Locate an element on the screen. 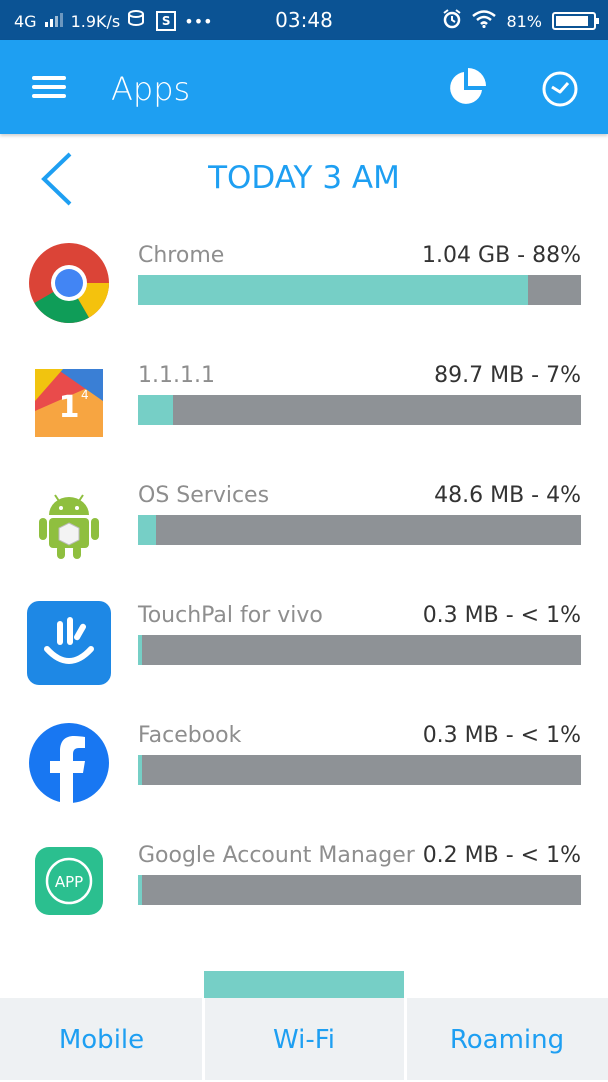 The image size is (608, 1082). app-name: OS Services is located at coordinates (204, 495).